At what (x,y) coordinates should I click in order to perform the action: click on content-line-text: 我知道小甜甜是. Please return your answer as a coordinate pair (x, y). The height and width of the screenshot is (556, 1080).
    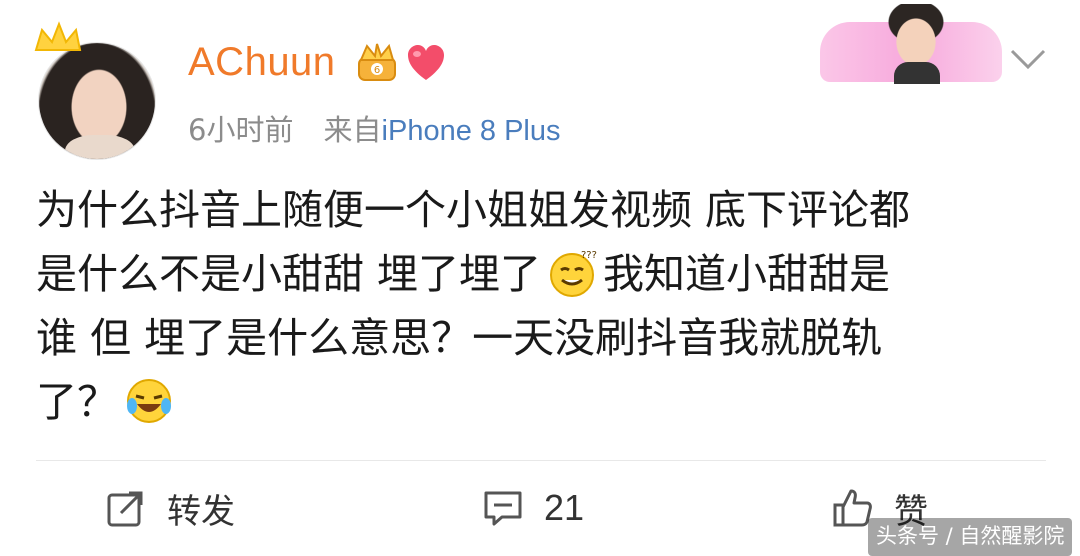
    Looking at the image, I should click on (747, 274).